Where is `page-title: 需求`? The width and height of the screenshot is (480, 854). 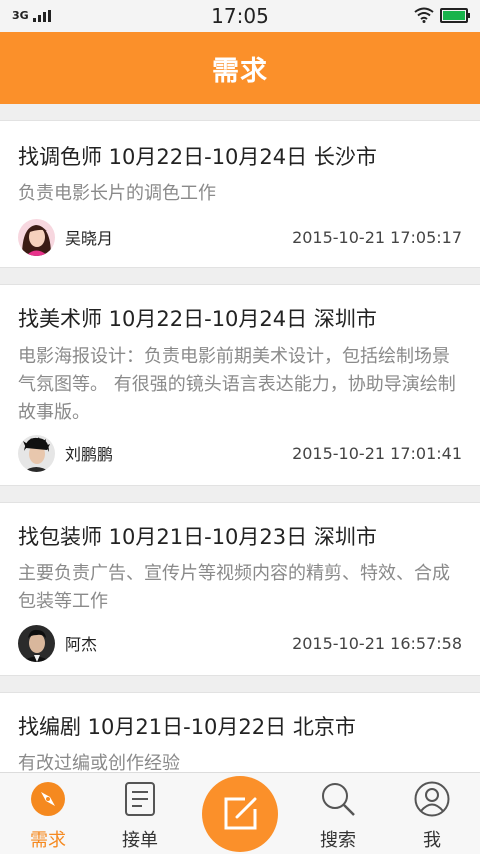
page-title: 需求 is located at coordinates (240, 71).